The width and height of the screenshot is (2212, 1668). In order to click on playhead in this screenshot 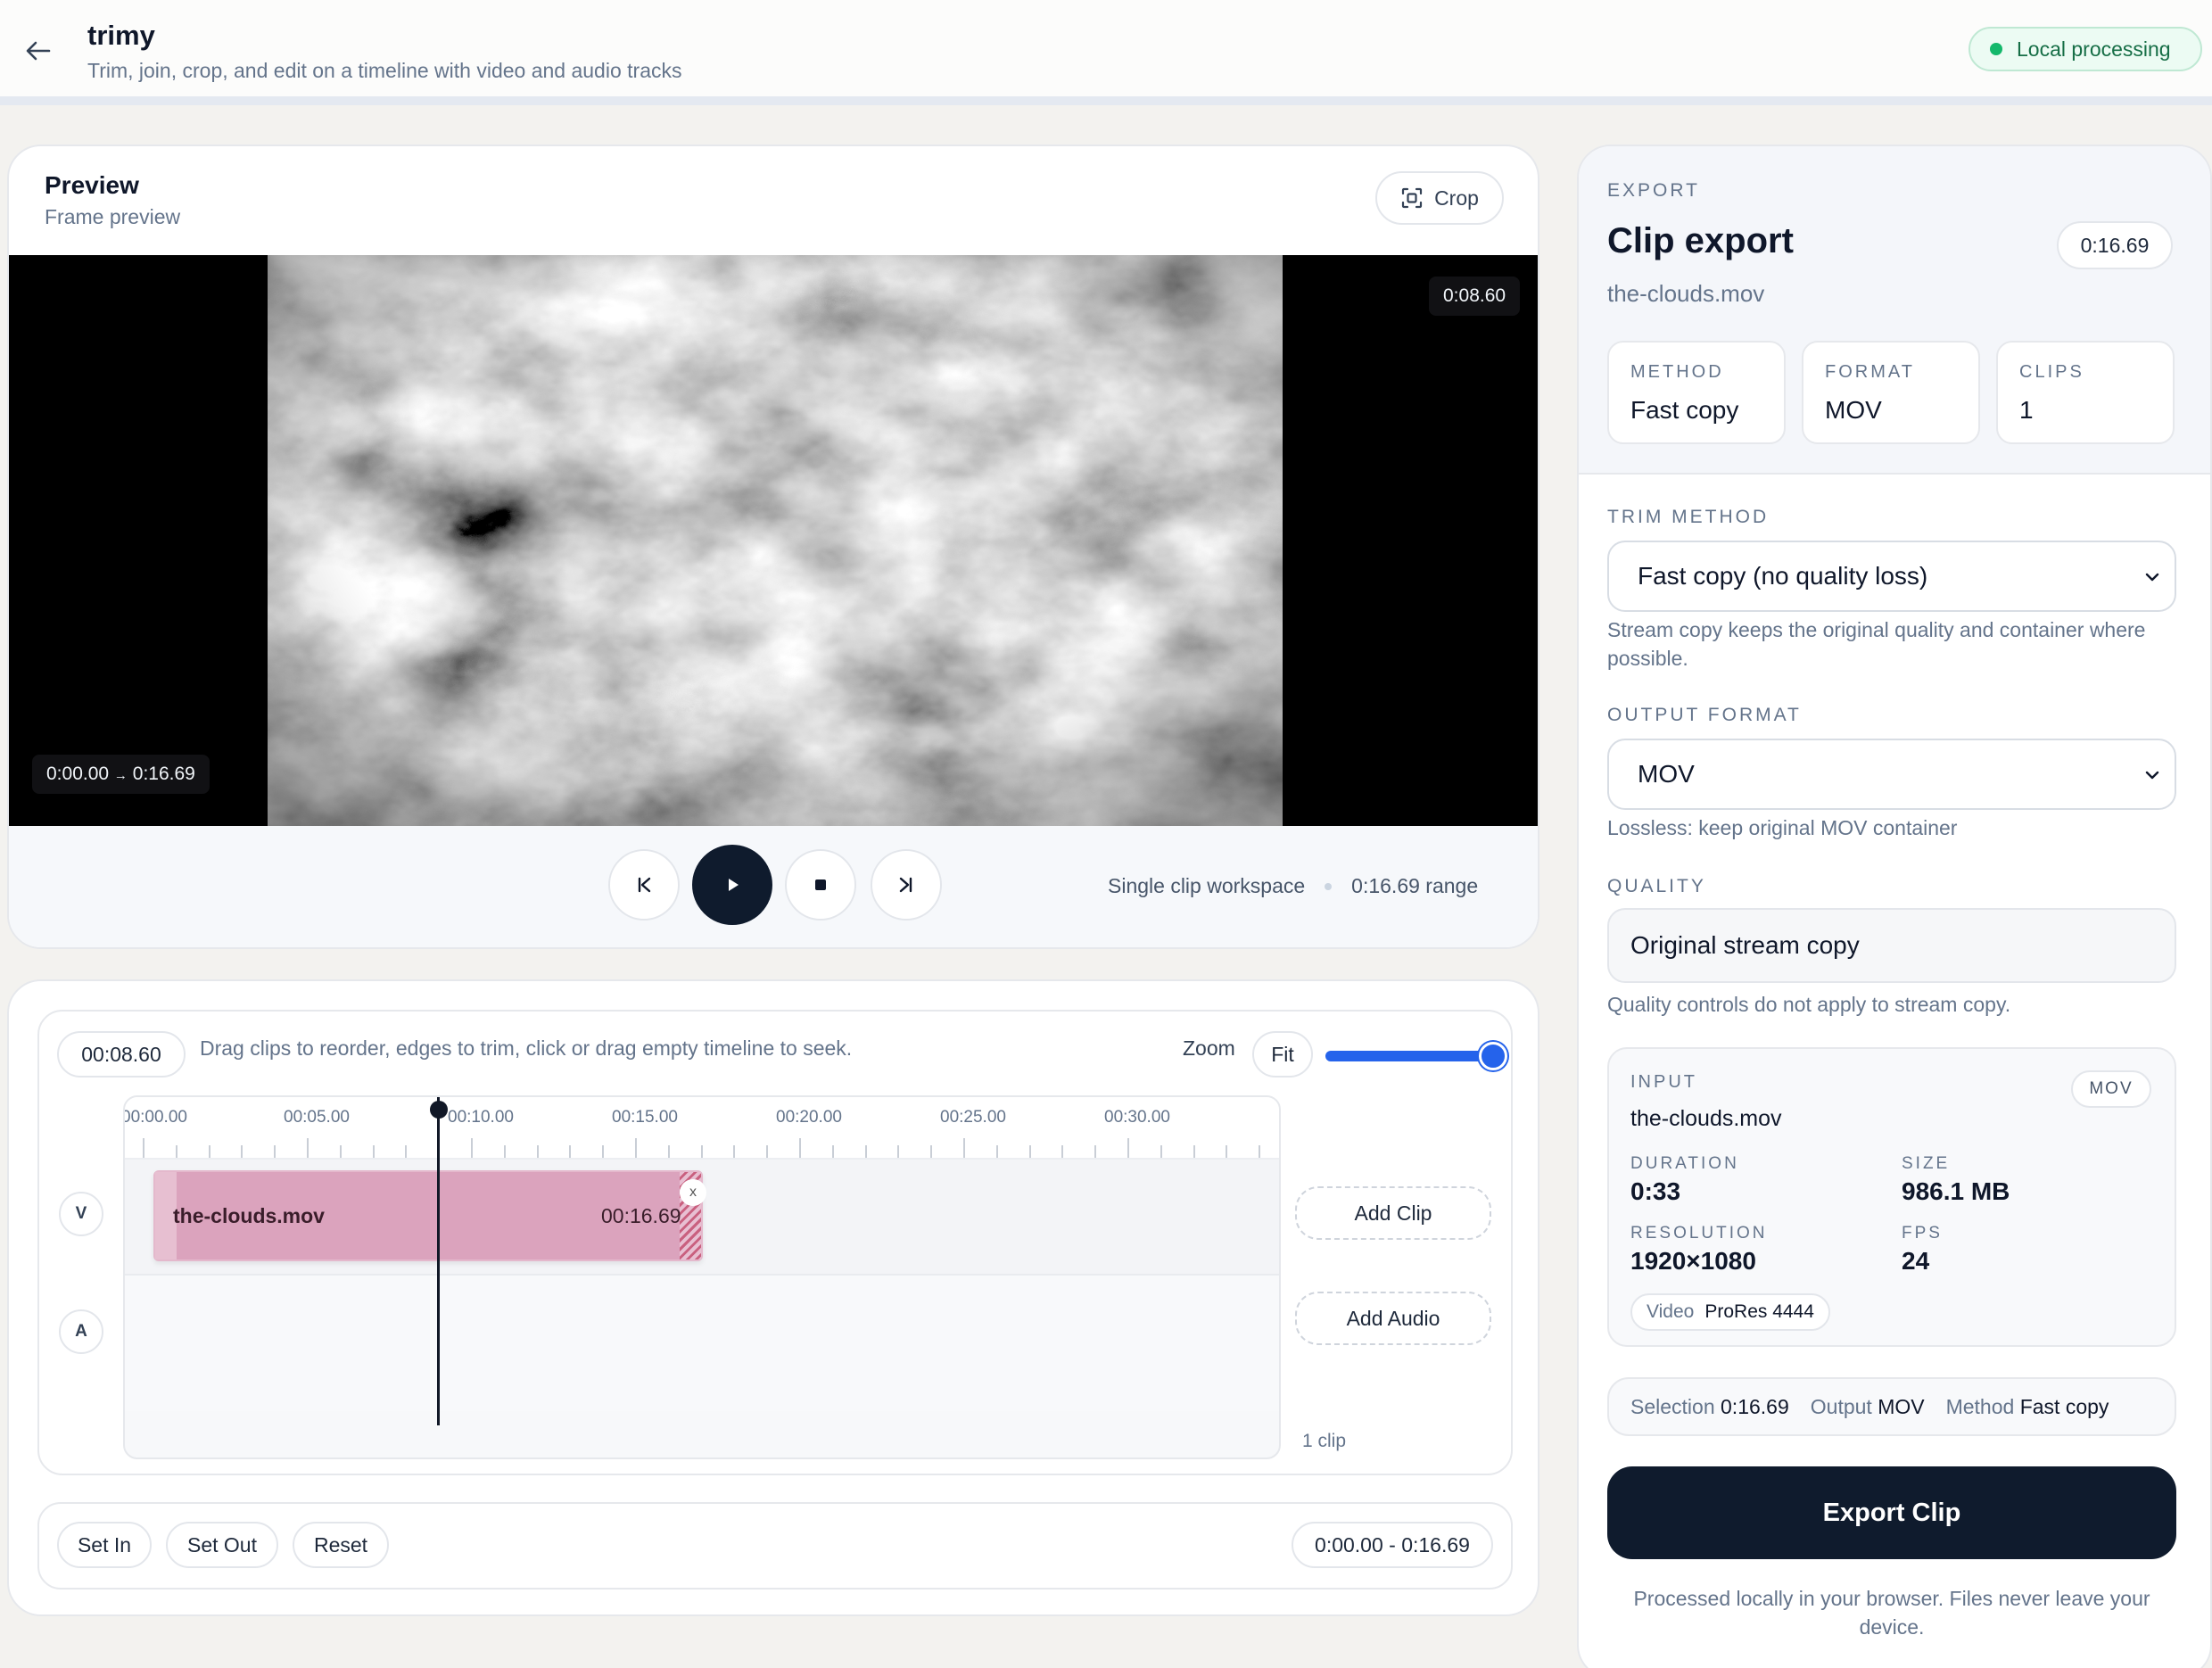, I will do `click(439, 1261)`.